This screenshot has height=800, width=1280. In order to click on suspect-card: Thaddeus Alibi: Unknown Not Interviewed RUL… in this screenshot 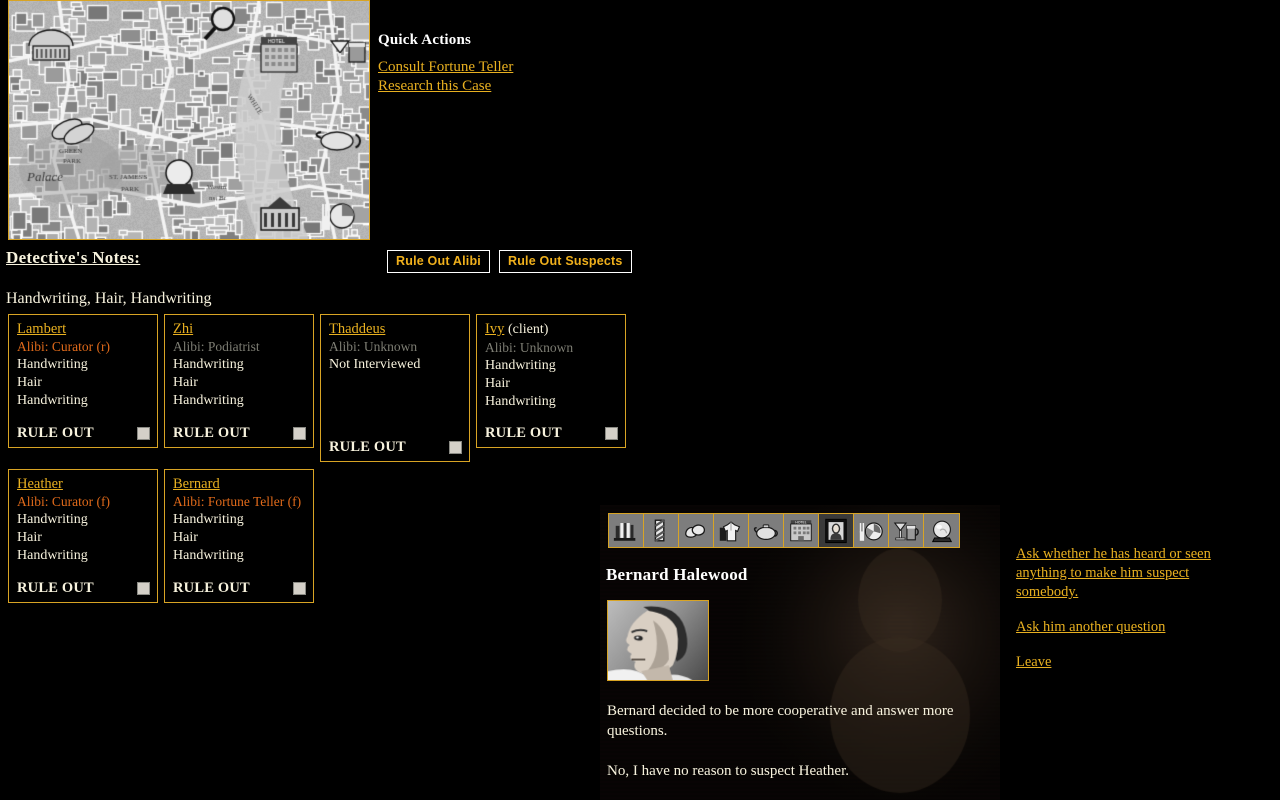, I will do `click(395, 388)`.